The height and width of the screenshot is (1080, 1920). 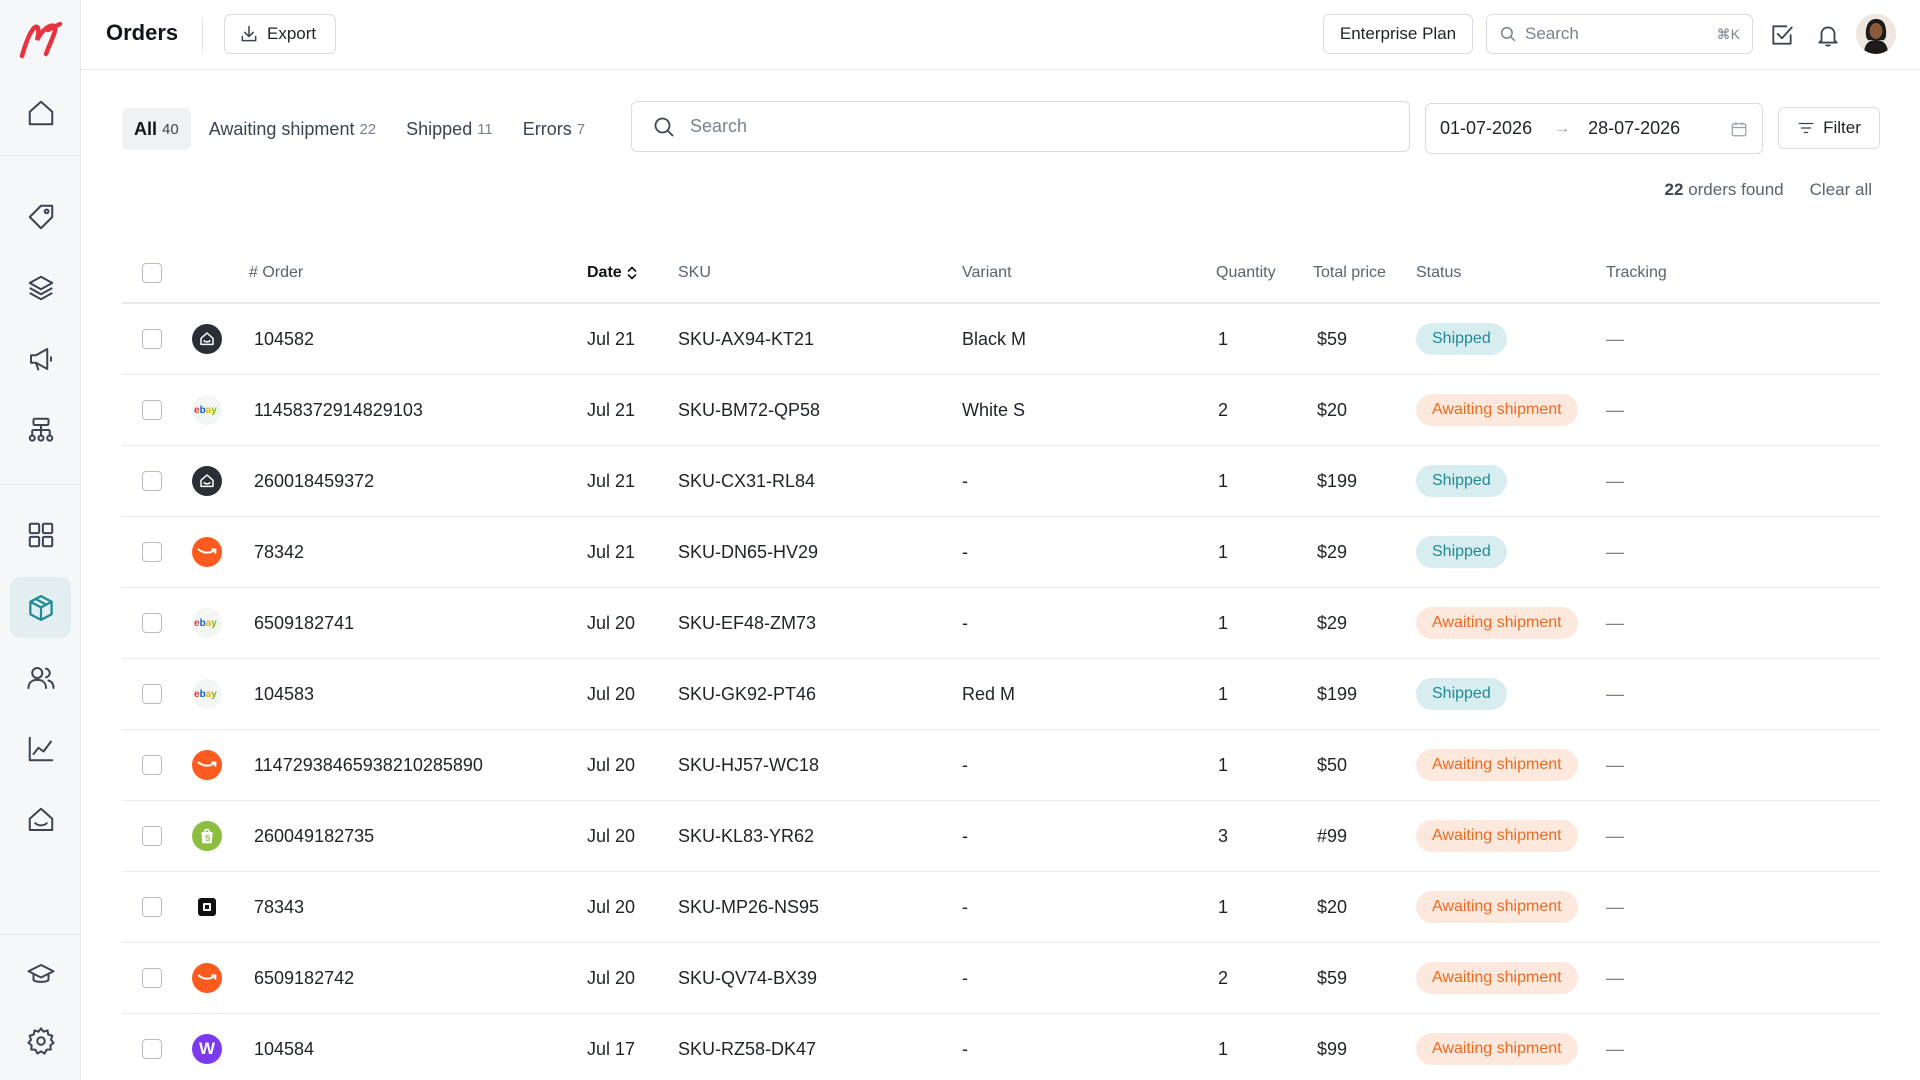 What do you see at coordinates (1001, 552) in the screenshot?
I see `table-row: 78342 Jul 21 SKU-DN65-HV29 - 1 $29 Shipped —` at bounding box center [1001, 552].